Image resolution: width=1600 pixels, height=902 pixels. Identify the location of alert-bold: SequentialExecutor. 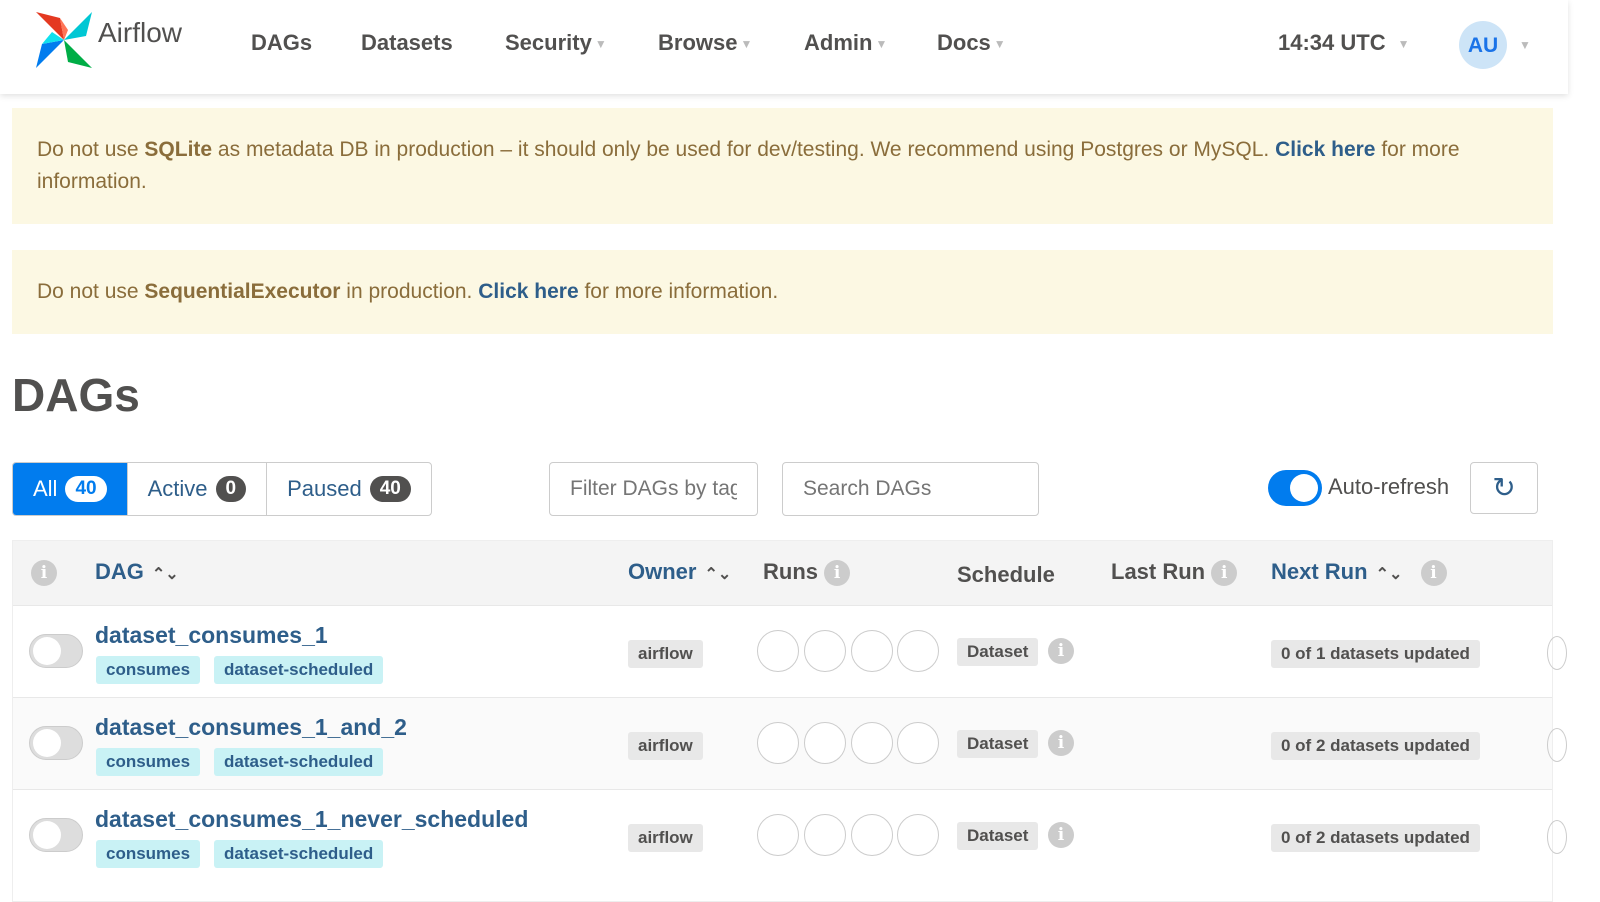
(242, 291).